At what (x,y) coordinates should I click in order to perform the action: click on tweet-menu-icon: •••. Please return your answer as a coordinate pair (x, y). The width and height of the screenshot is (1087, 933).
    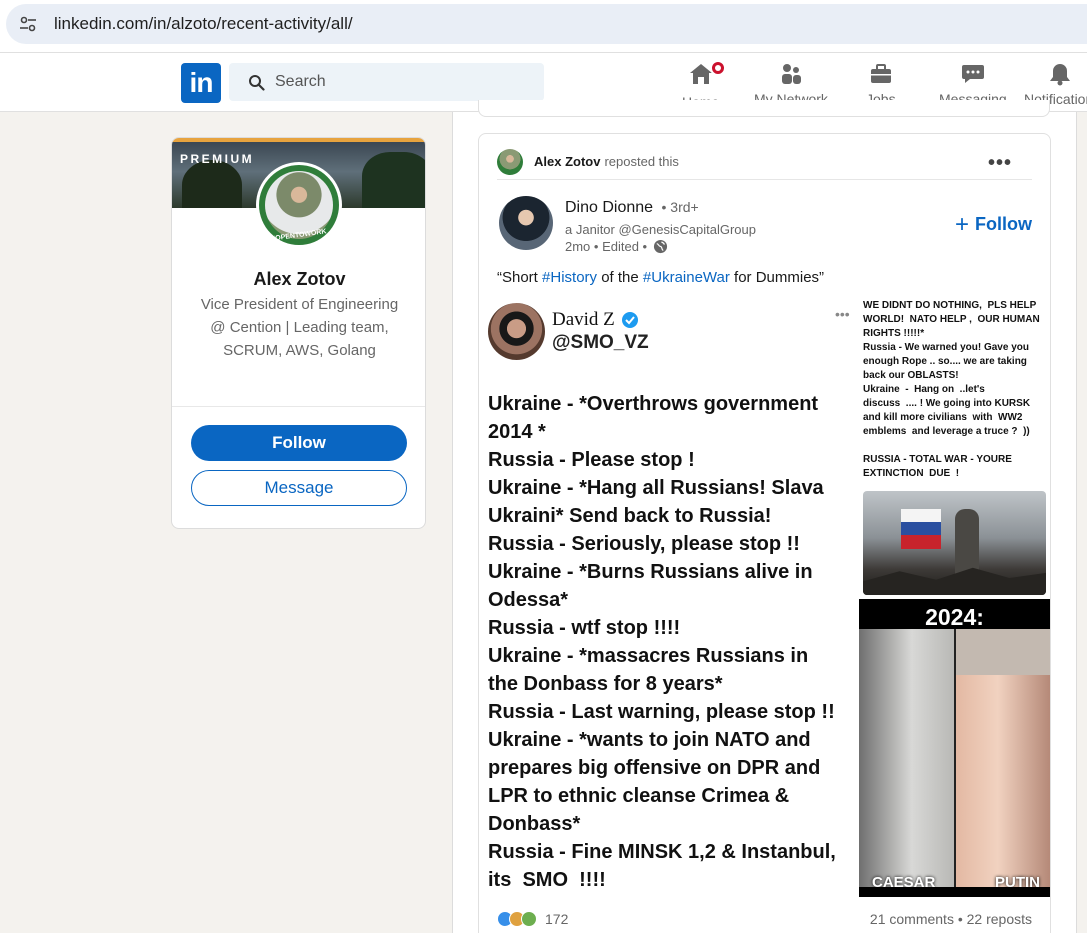
    Looking at the image, I should click on (842, 314).